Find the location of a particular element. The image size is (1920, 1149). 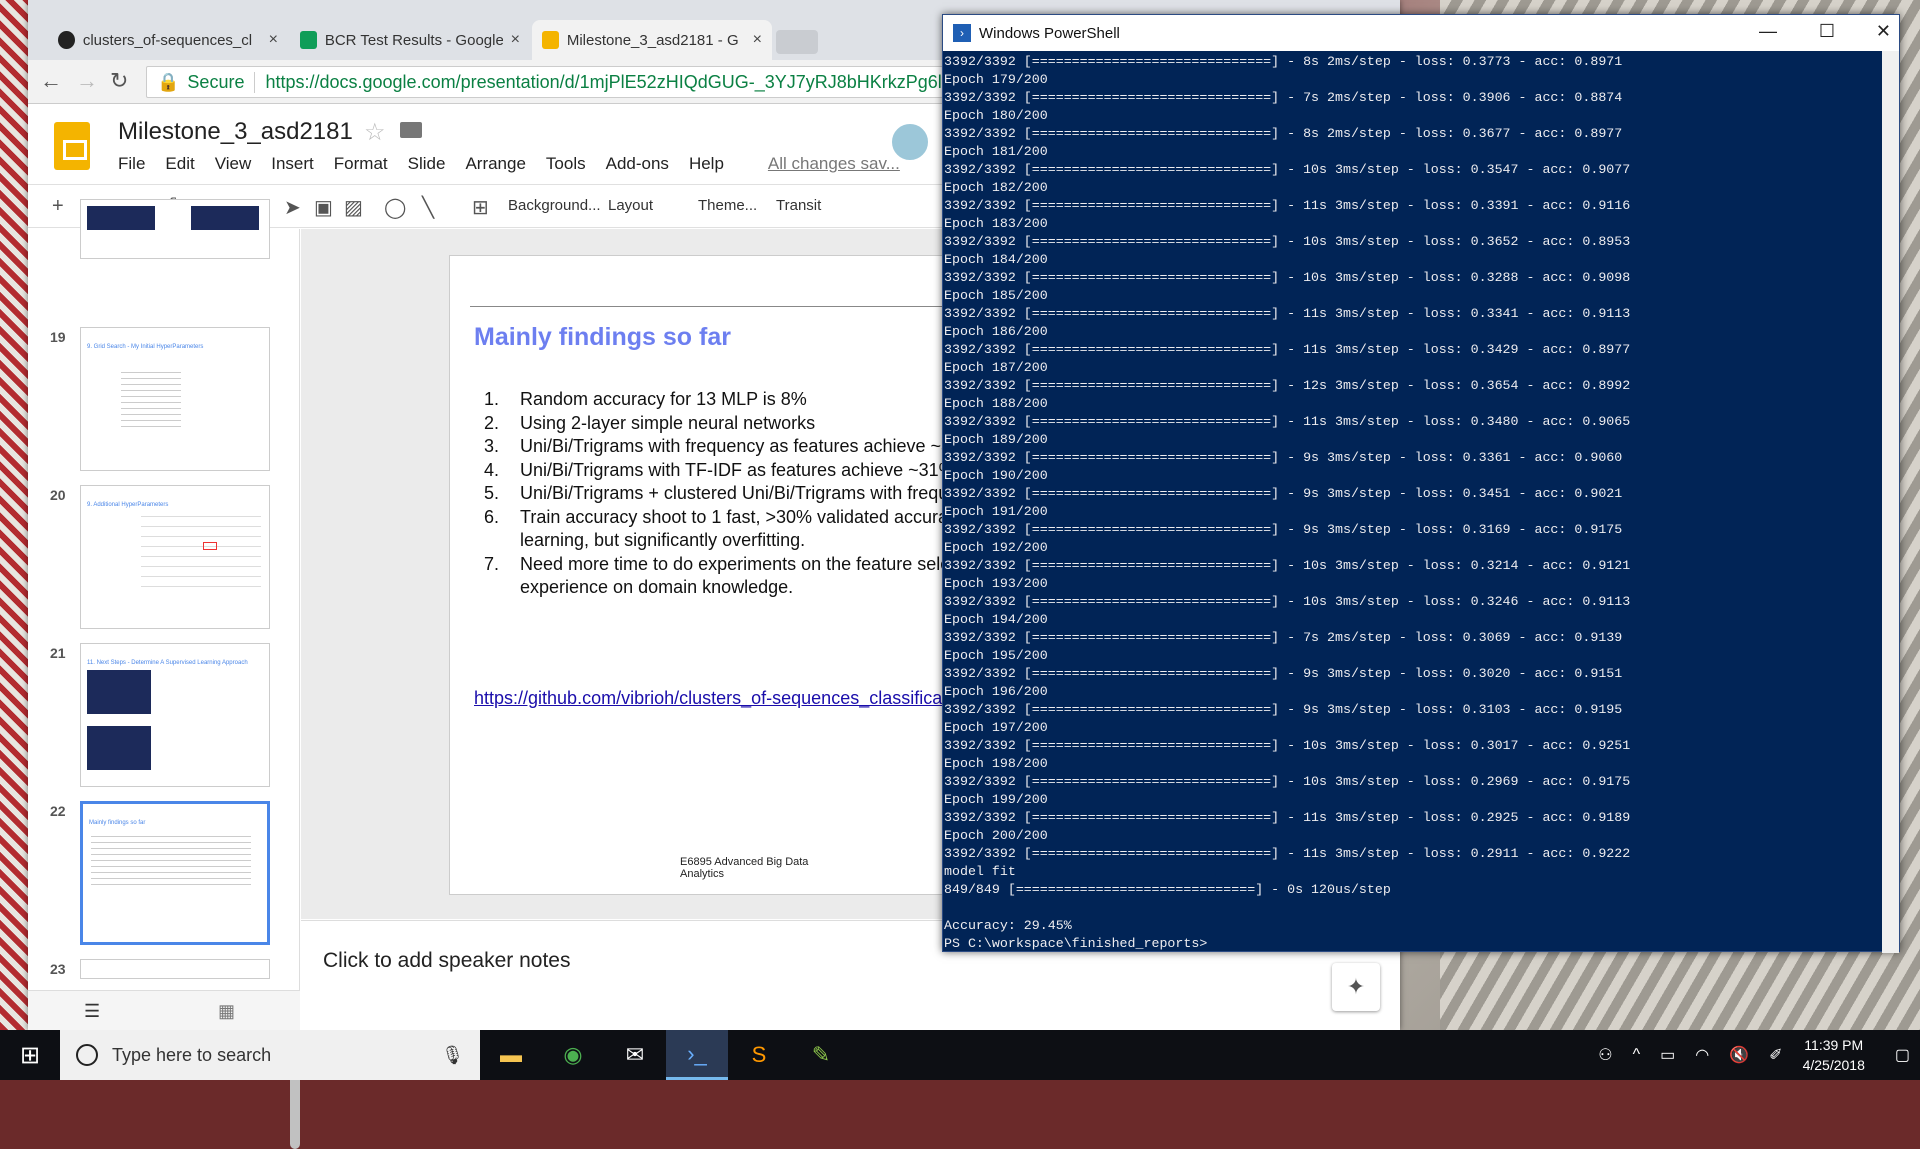

paint-icon: ✎ is located at coordinates (821, 1055).